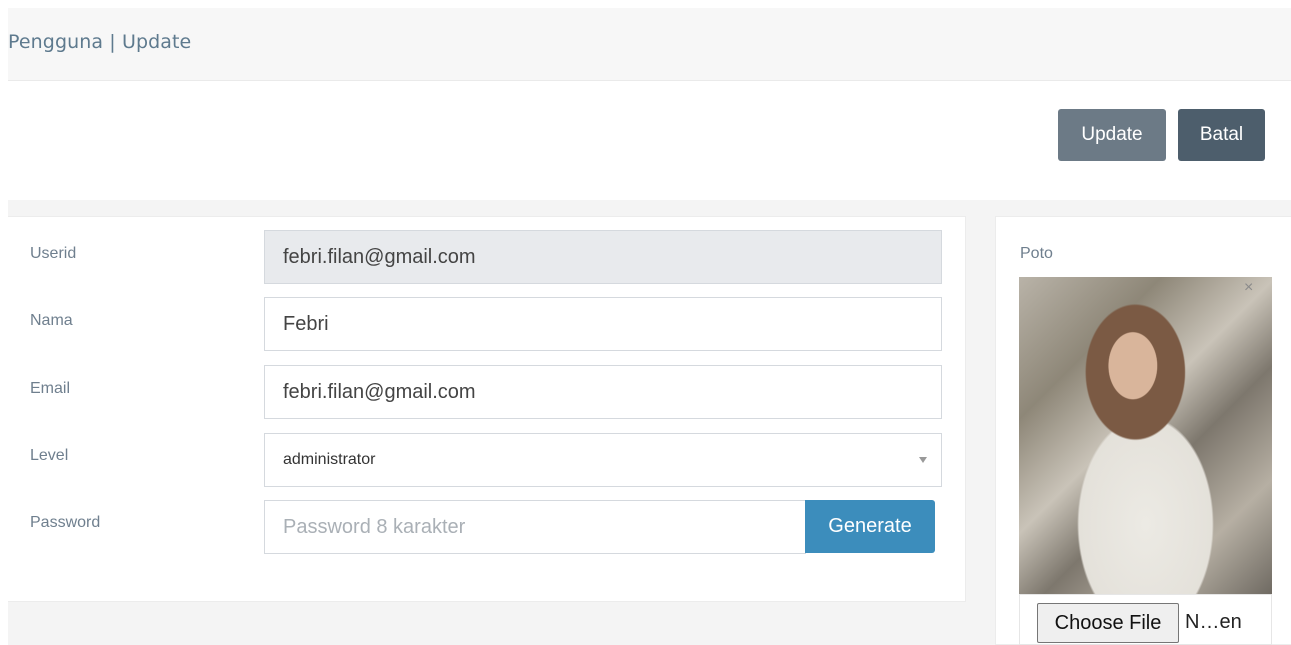 This screenshot has width=1291, height=645. Describe the element at coordinates (49, 455) in the screenshot. I see `level-label: Level` at that location.